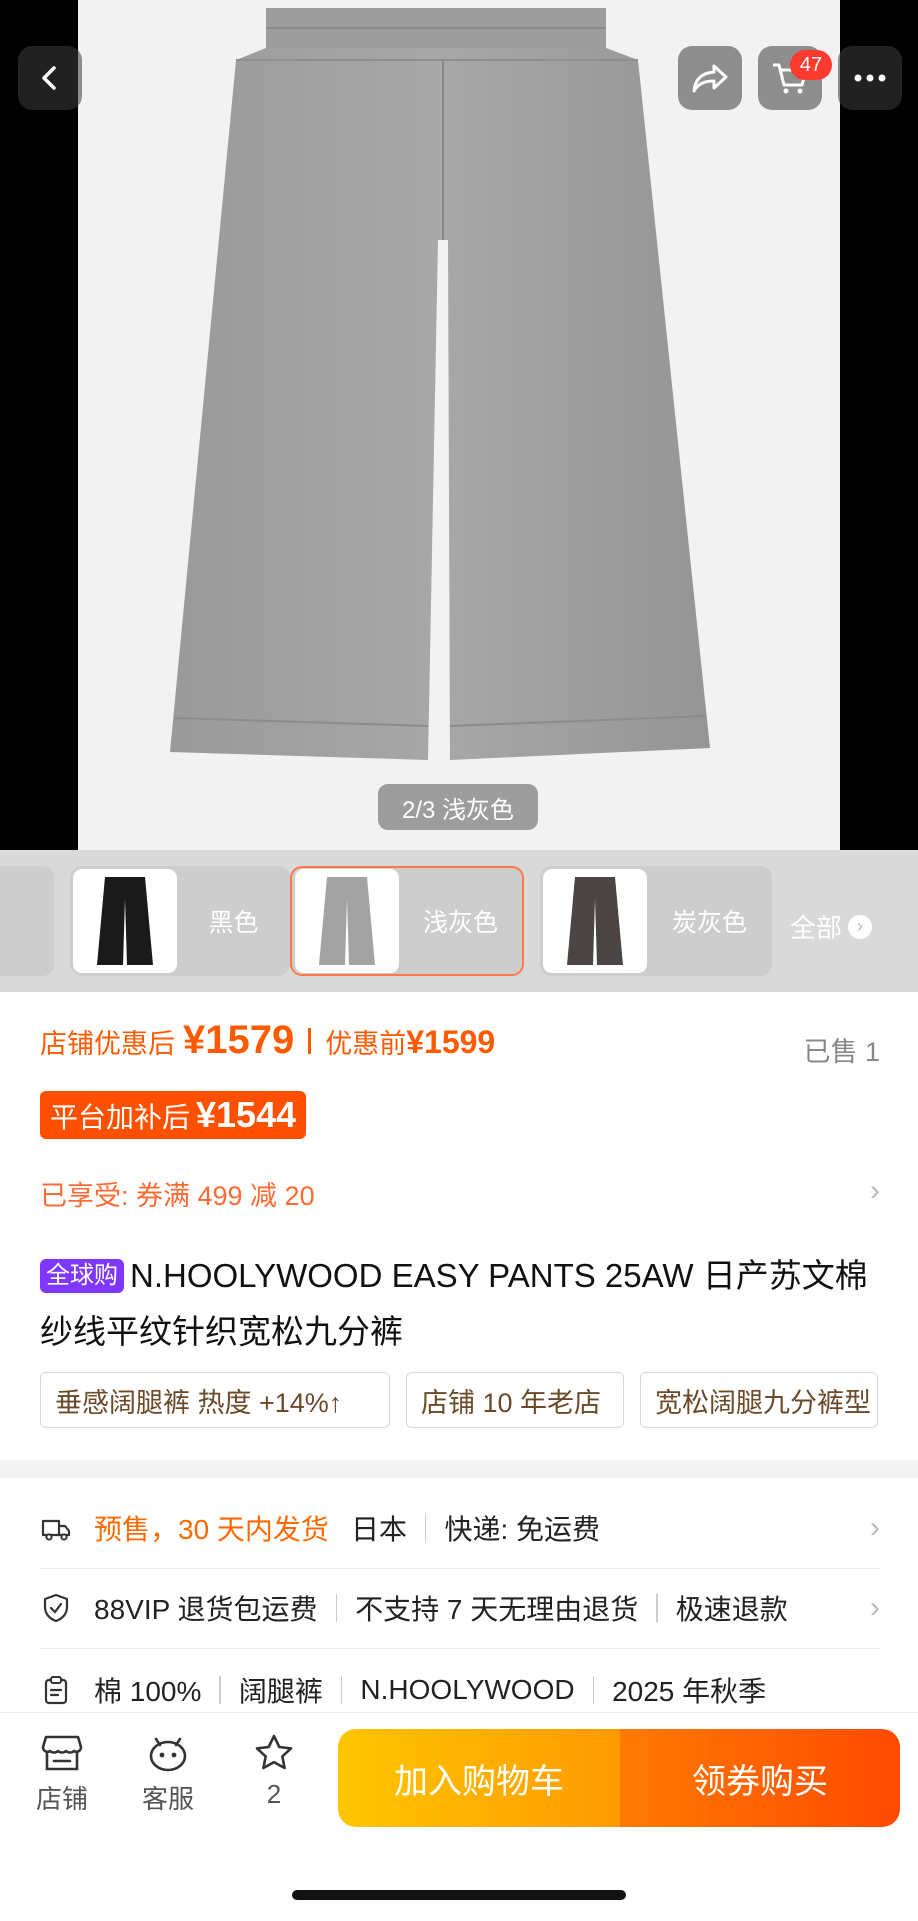 The image size is (918, 1921). Describe the element at coordinates (460, 1193) in the screenshot. I see `coupon-row: 已享受: 券满 499 减 20 ›` at that location.